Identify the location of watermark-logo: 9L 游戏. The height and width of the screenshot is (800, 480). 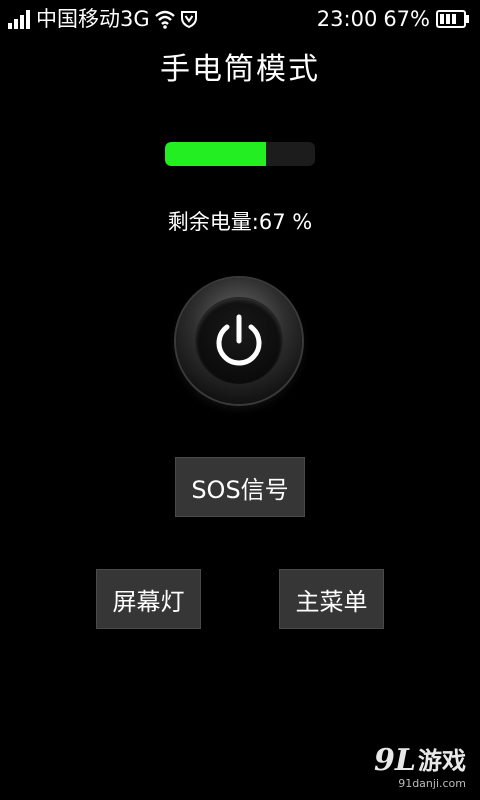
(420, 761).